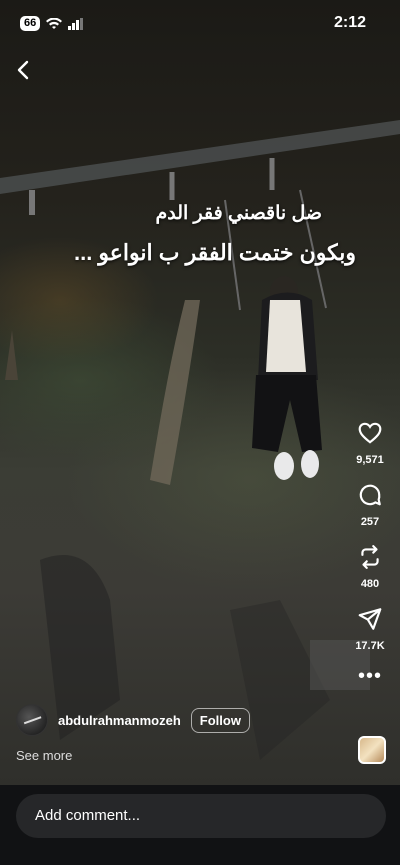 The height and width of the screenshot is (865, 400). I want to click on share-button: 17.7K, so click(370, 629).